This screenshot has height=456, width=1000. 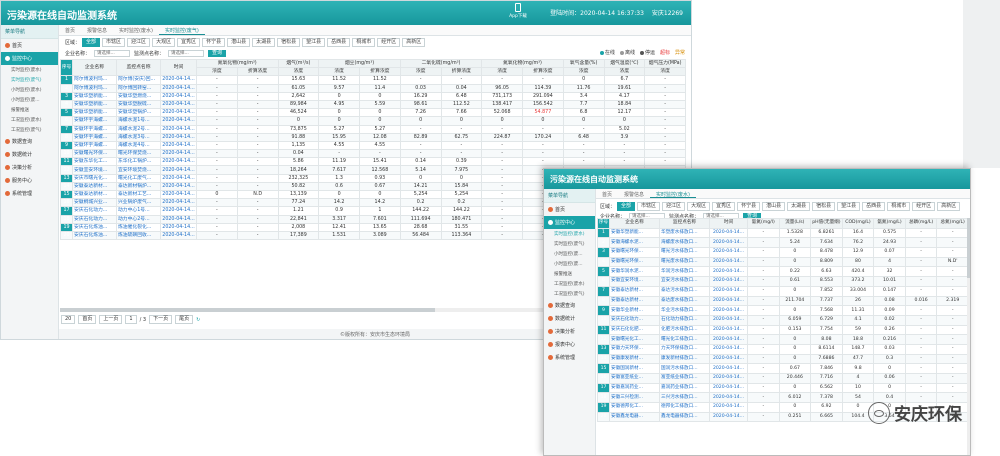 I want to click on sidebar-item-home: 首页, so click(x=29, y=45).